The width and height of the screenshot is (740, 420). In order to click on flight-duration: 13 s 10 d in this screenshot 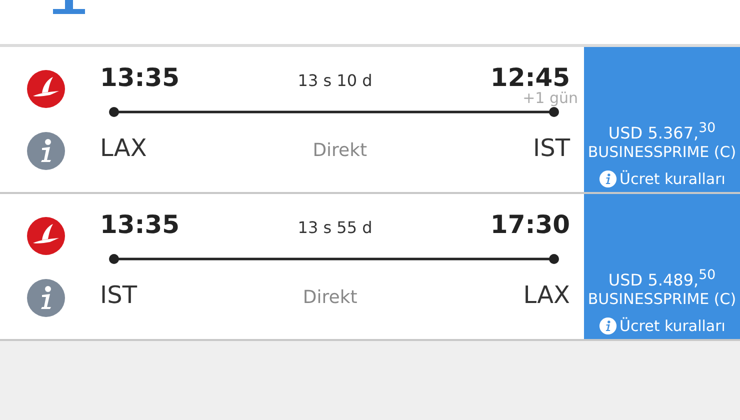, I will do `click(335, 80)`.